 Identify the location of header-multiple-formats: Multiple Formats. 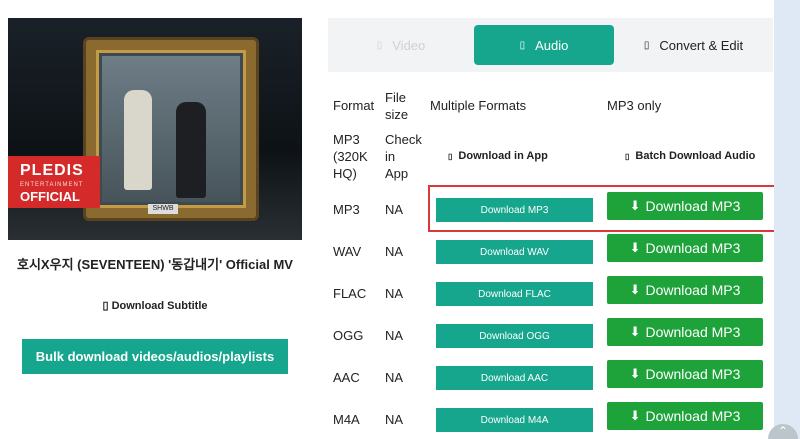
(478, 105).